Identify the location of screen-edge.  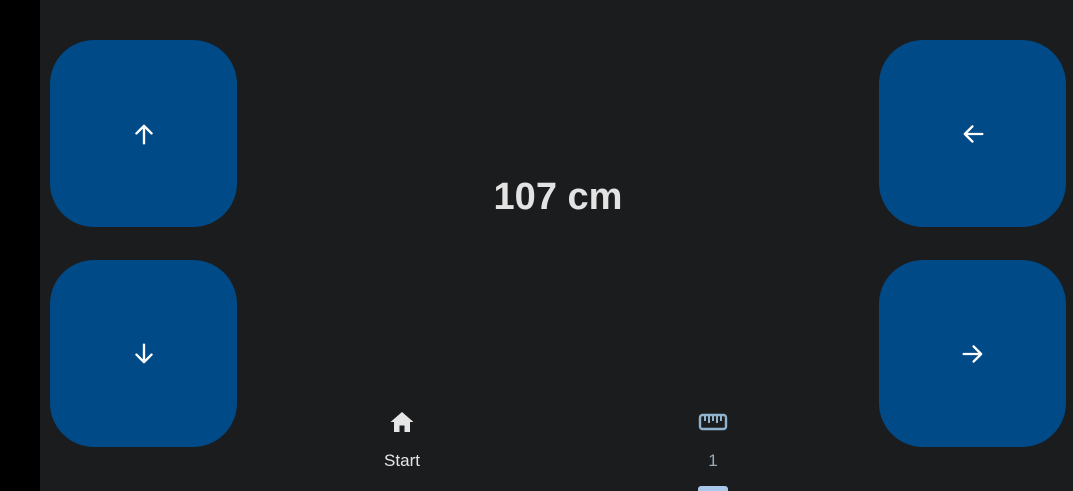
(20, 245).